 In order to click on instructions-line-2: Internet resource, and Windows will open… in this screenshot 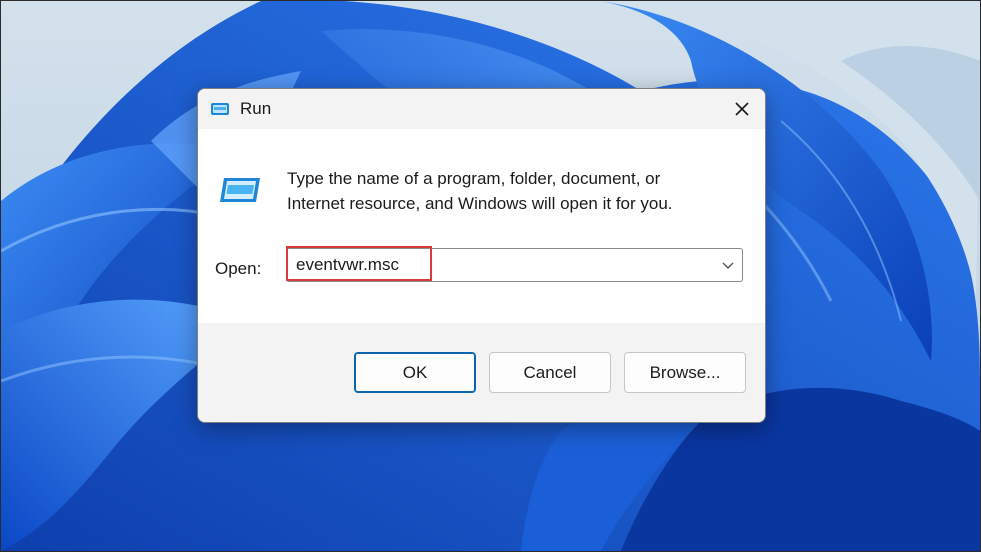, I will do `click(480, 203)`.